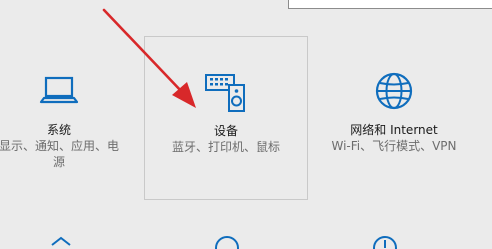 This screenshot has width=492, height=249. What do you see at coordinates (227, 242) in the screenshot?
I see `accounts-icon` at bounding box center [227, 242].